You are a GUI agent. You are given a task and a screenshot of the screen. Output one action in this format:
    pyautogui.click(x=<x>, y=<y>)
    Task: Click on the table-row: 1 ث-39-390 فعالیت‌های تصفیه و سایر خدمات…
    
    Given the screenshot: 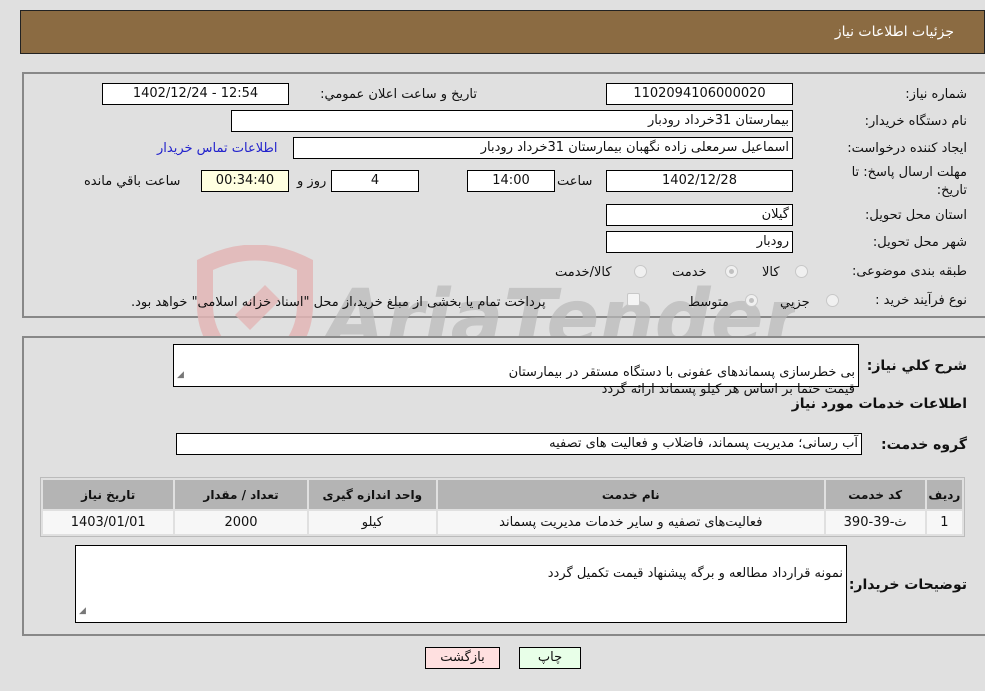 What is the action you would take?
    pyautogui.click(x=502, y=522)
    